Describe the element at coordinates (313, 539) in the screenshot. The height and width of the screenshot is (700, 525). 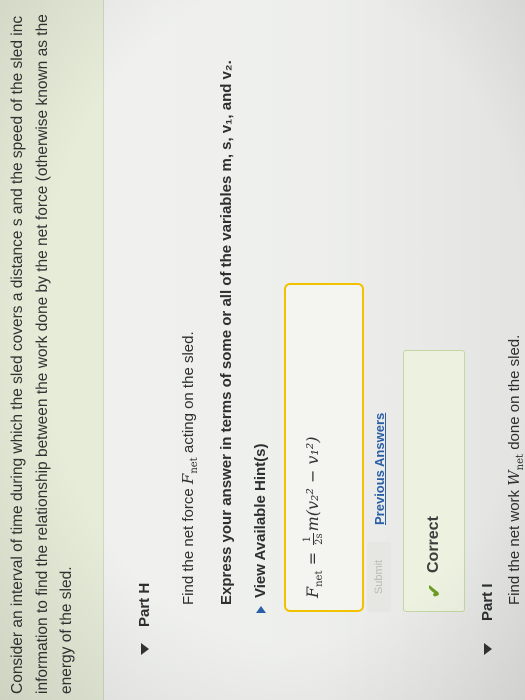
I see `answer-fraction: 1 2s` at that location.